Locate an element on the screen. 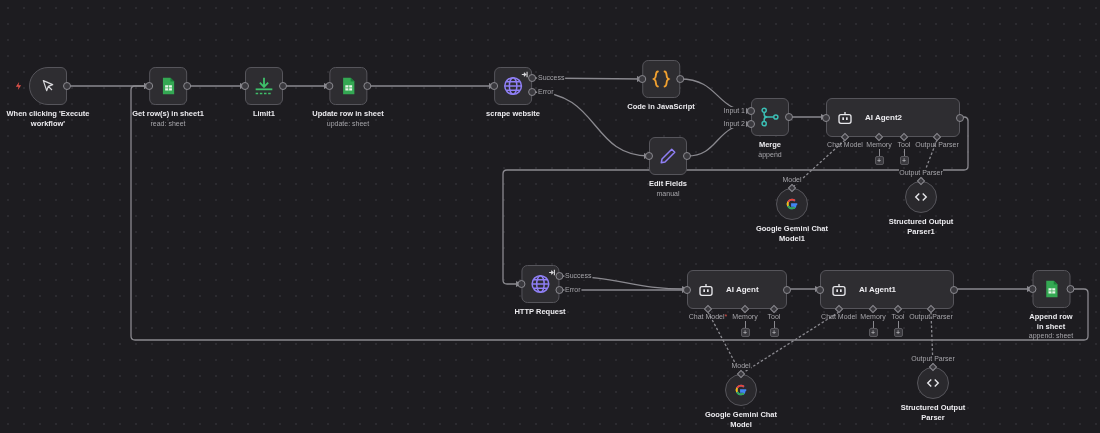  merge-icon is located at coordinates (770, 117).